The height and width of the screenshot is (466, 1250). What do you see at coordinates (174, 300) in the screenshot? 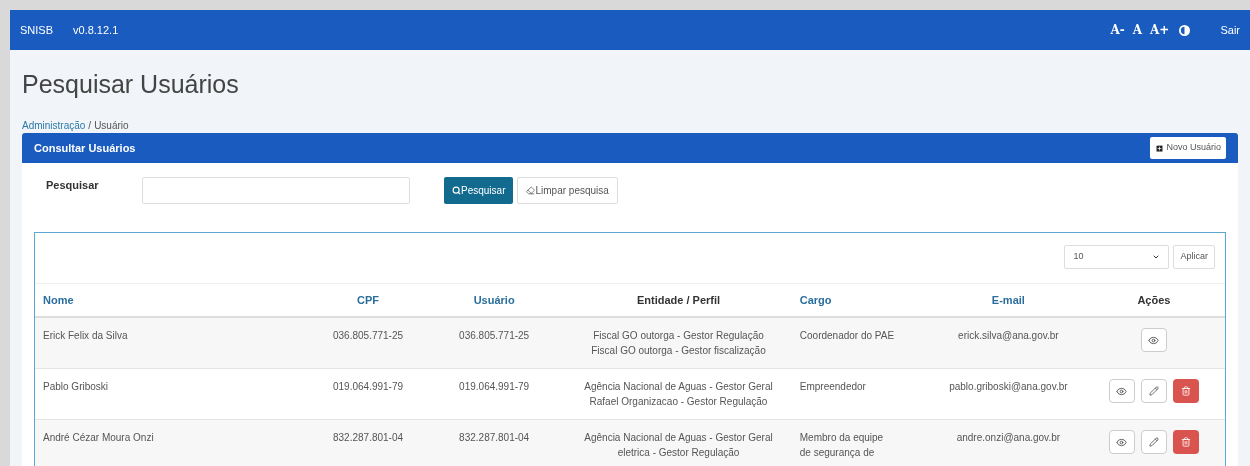
I see `column-header: Nome` at bounding box center [174, 300].